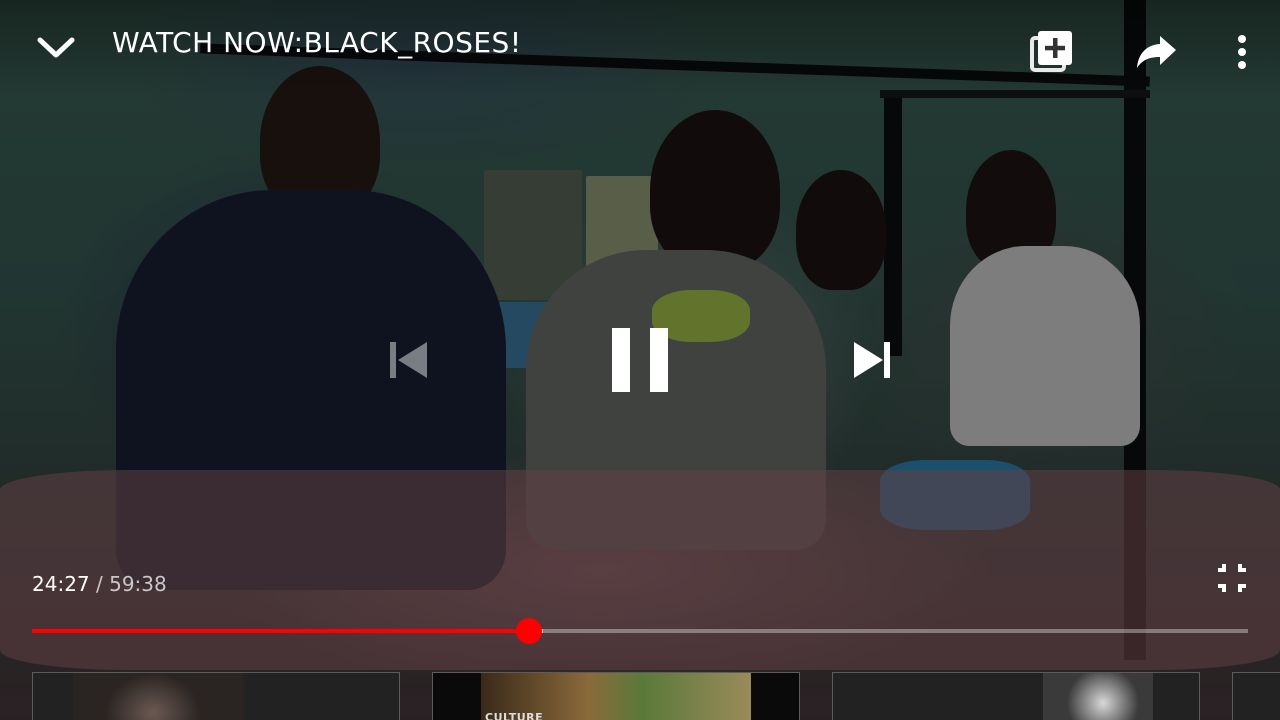 Image resolution: width=1280 pixels, height=720 pixels. I want to click on skip-previous-icon, so click(408, 360).